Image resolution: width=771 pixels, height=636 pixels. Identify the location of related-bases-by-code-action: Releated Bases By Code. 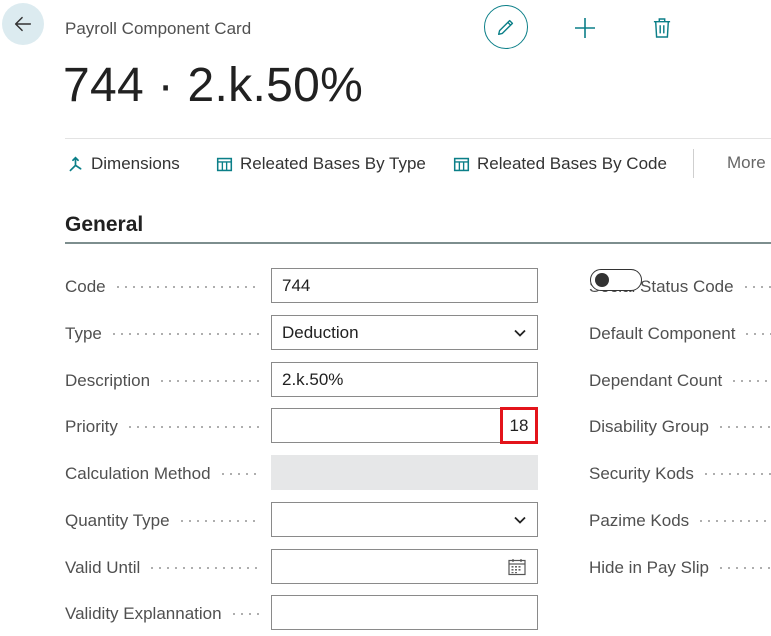
(560, 164).